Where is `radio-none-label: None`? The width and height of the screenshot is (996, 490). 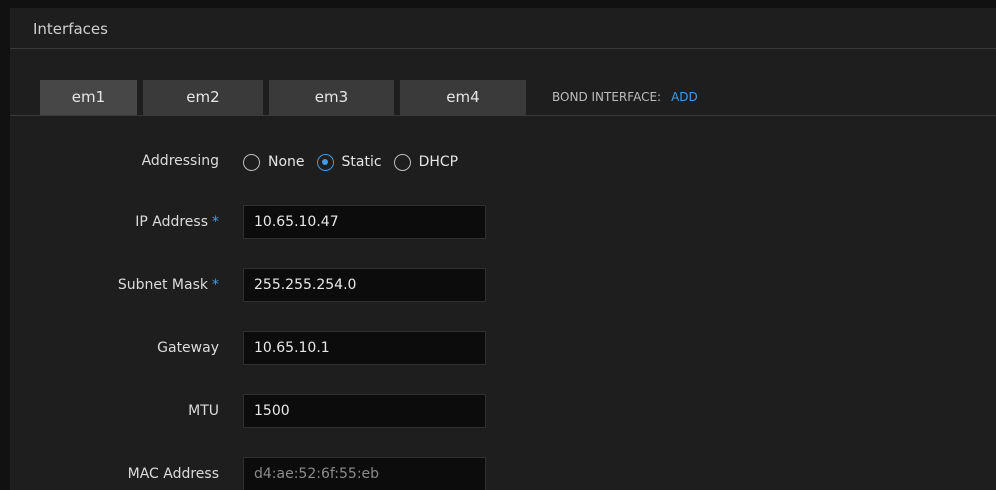 radio-none-label: None is located at coordinates (286, 162).